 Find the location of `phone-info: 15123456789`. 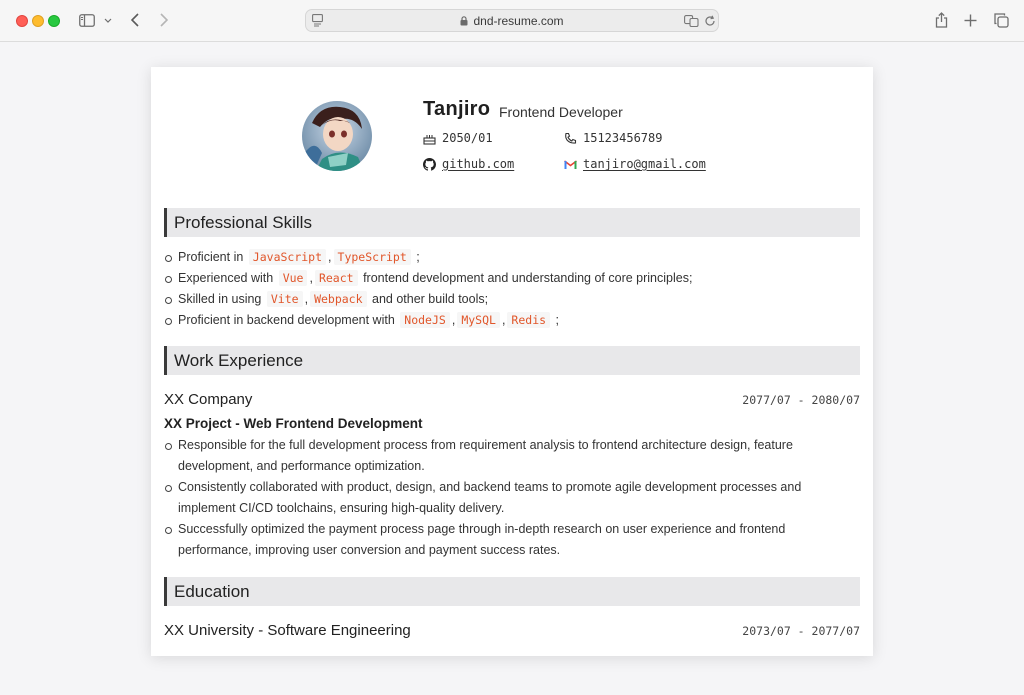

phone-info: 15123456789 is located at coordinates (613, 138).